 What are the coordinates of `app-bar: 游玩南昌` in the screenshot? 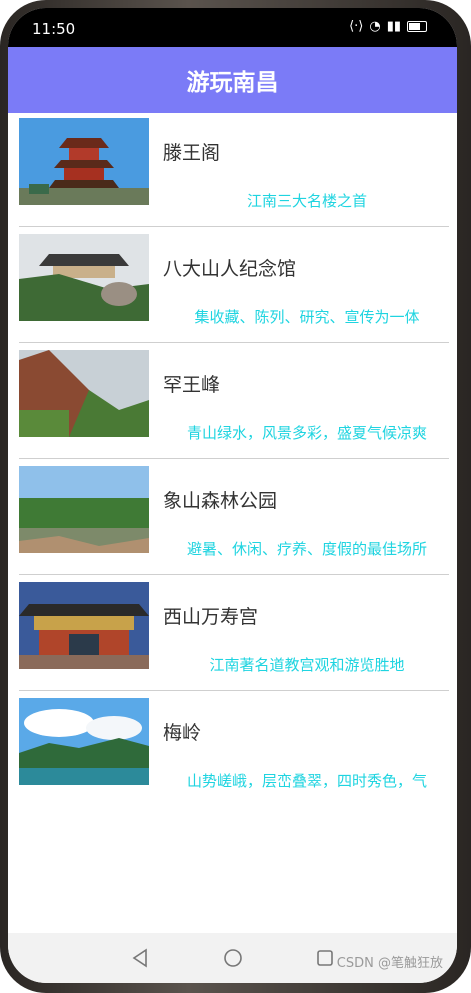 It's located at (232, 80).